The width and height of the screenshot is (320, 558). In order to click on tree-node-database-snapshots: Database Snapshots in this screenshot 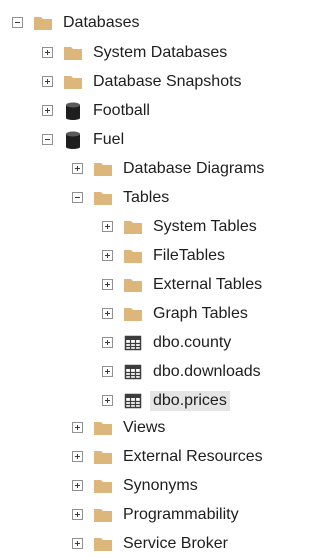, I will do `click(143, 81)`.